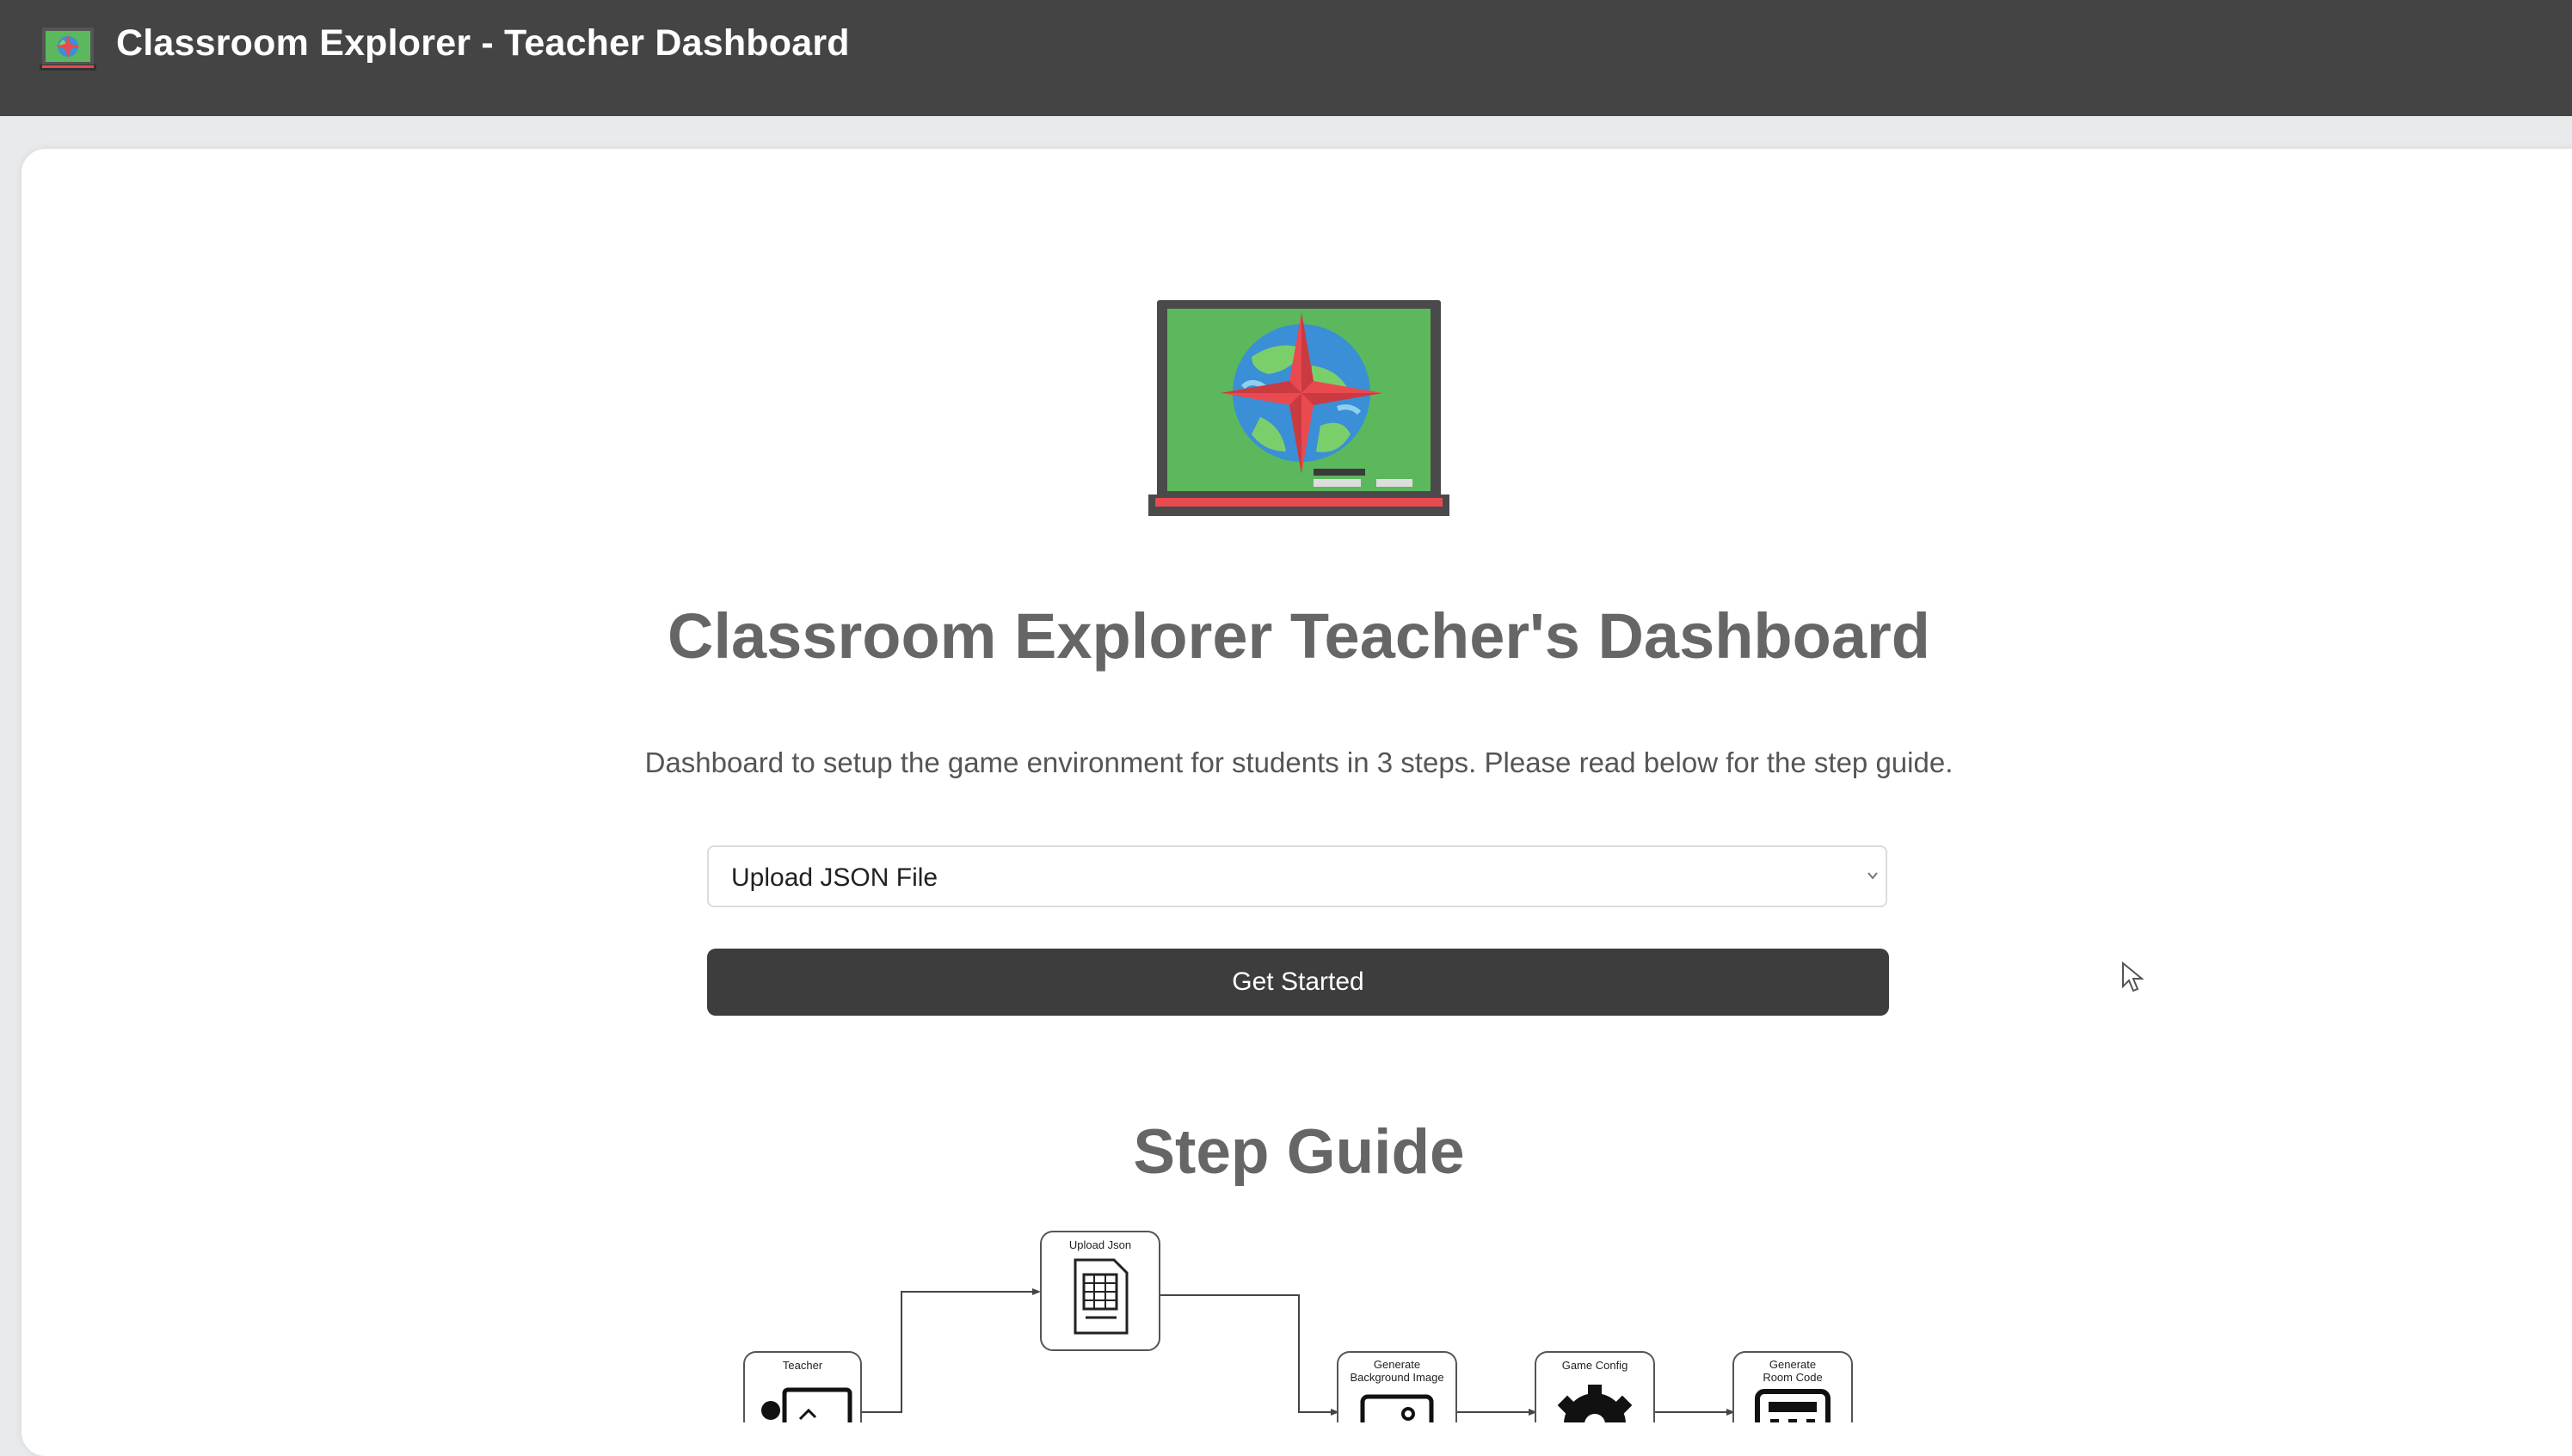 The height and width of the screenshot is (1456, 2572). What do you see at coordinates (770, 1411) in the screenshot?
I see `teacher-icon` at bounding box center [770, 1411].